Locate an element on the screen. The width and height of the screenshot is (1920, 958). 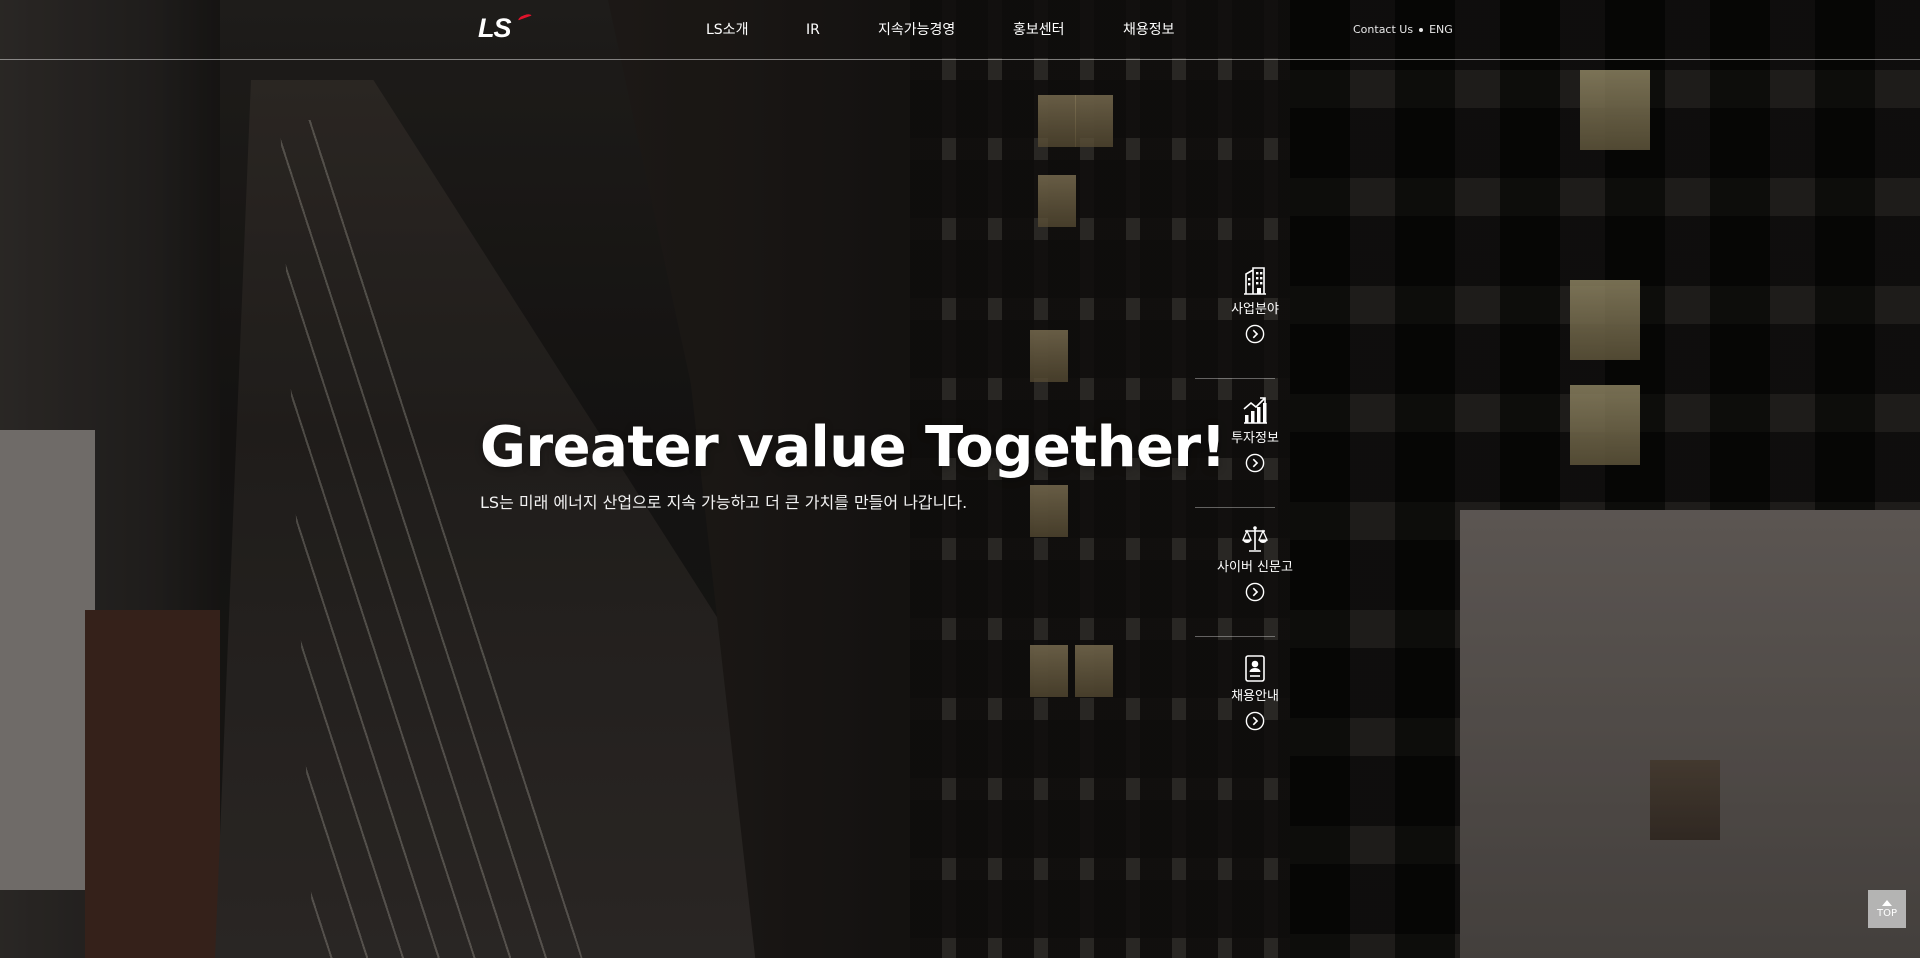
top-button-label: TOP is located at coordinates (1886, 913).